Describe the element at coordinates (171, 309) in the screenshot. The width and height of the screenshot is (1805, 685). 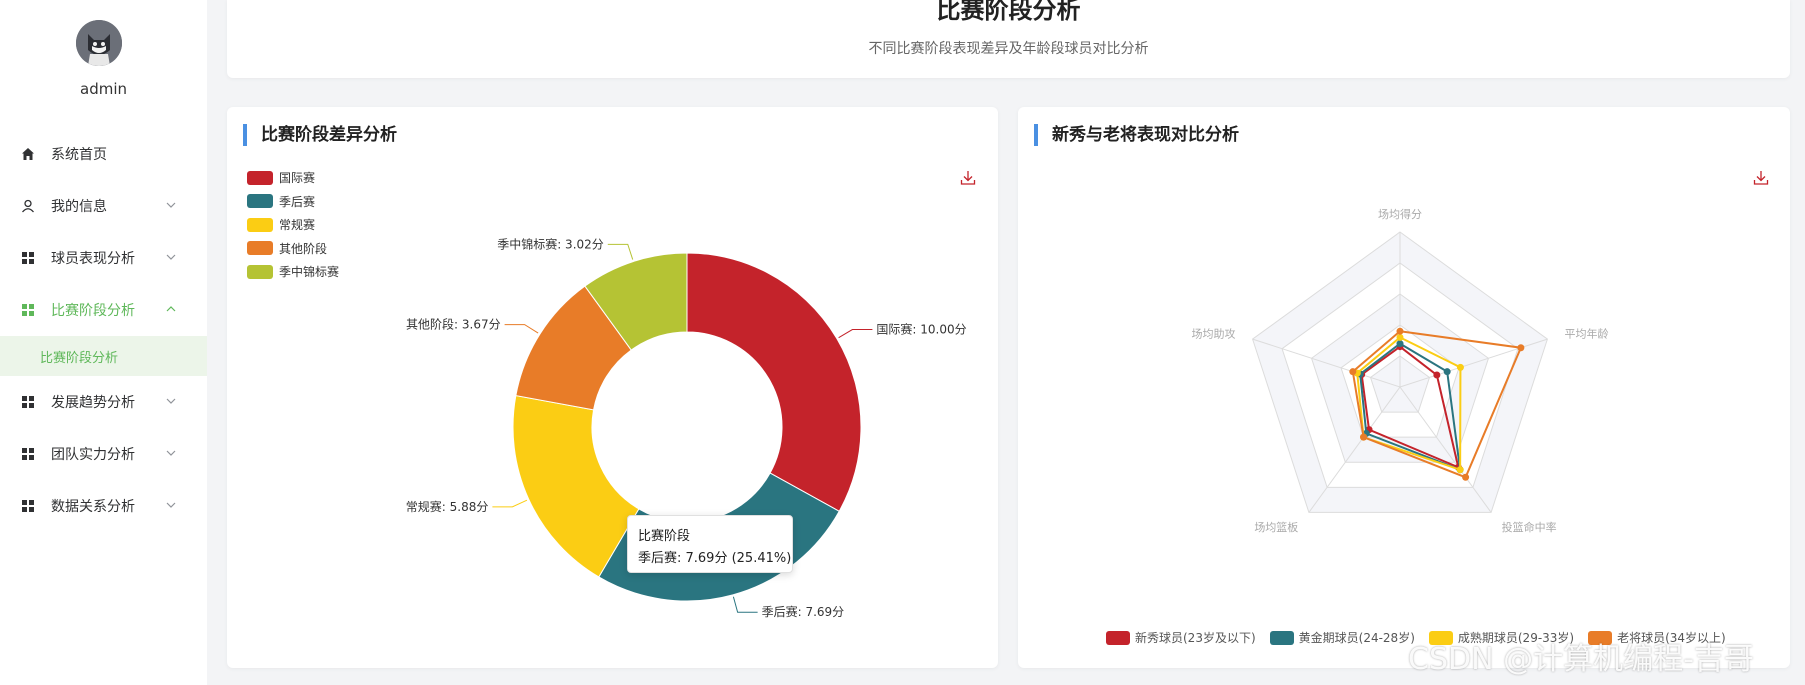
I see `chevron-up-icon` at that location.